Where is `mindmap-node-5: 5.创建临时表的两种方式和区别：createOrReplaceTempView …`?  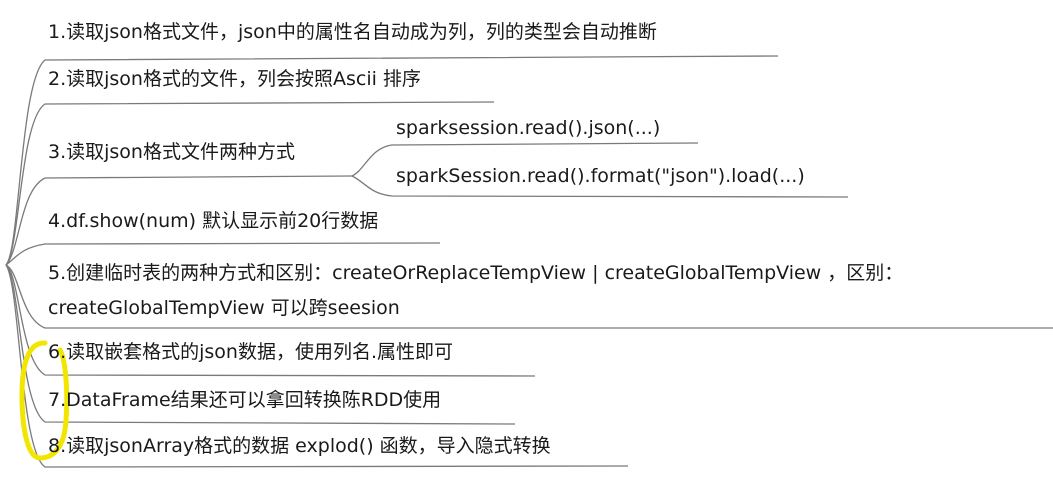
mindmap-node-5: 5.创建临时表的两种方式和区别：createOrReplaceTempView … is located at coordinates (548, 291).